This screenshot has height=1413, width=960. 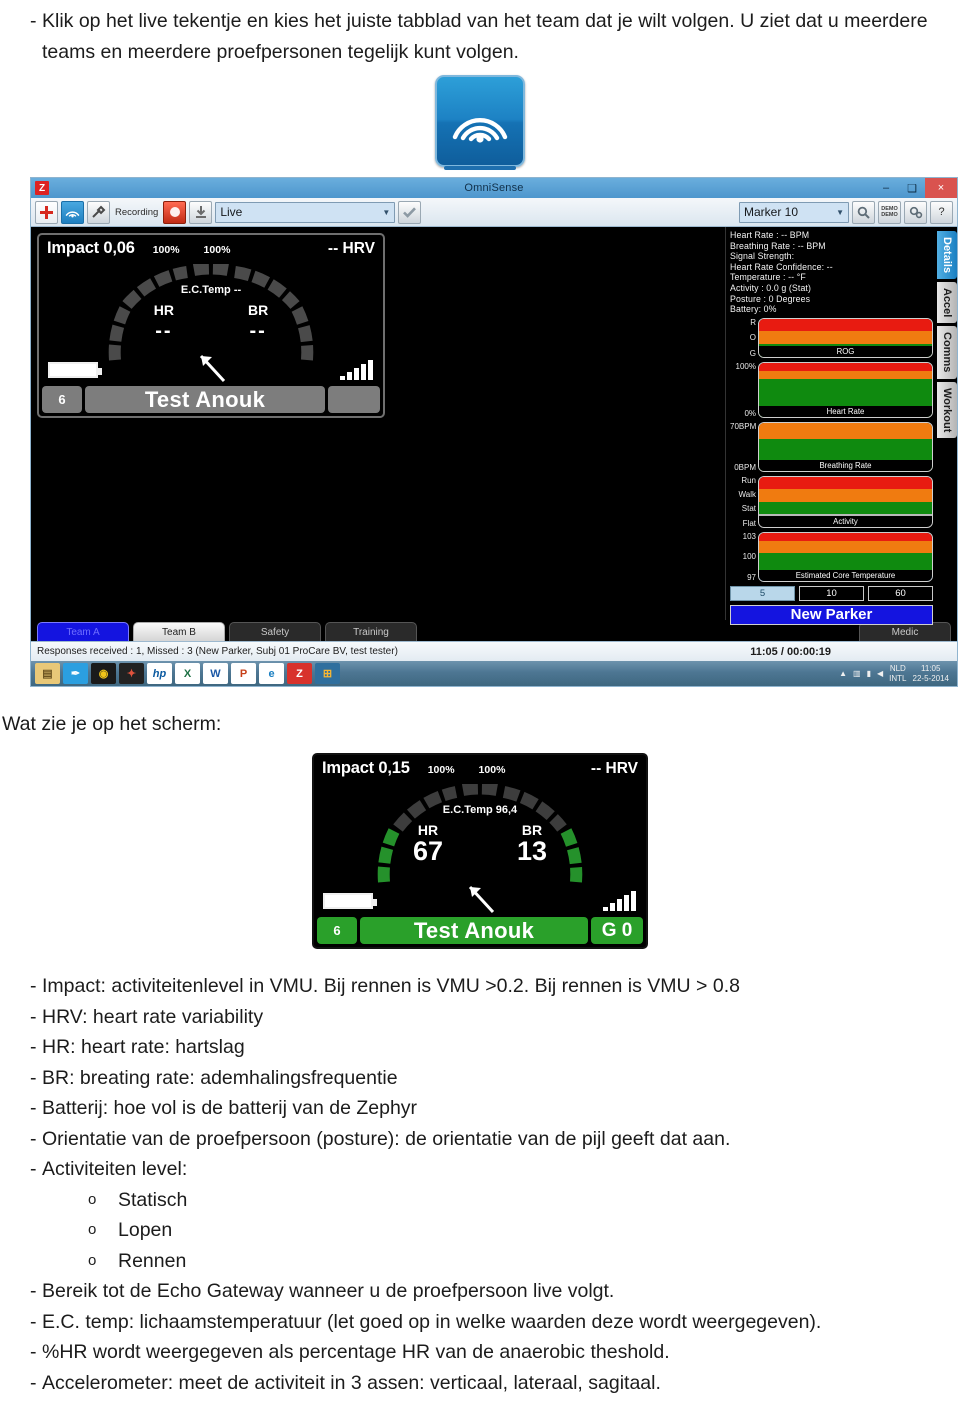 I want to click on tile-subject-name: Test Anouk, so click(x=205, y=399).